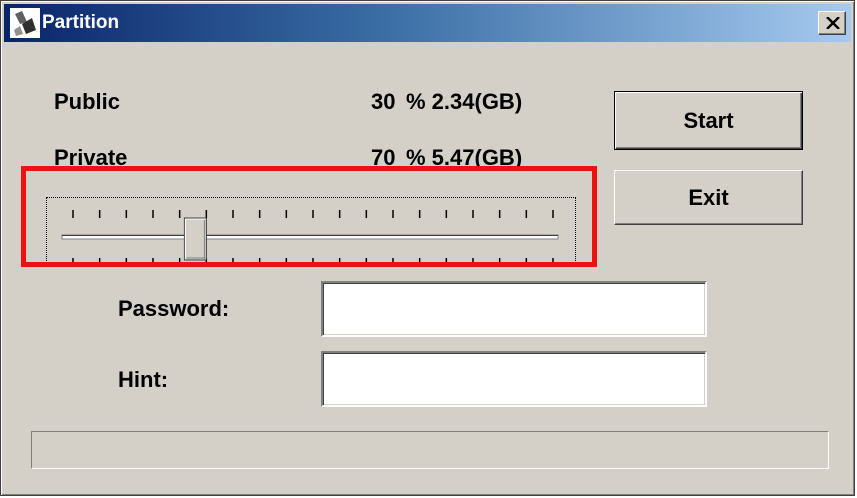 This screenshot has height=498, width=857. Describe the element at coordinates (708, 120) in the screenshot. I see `start-button: Start` at that location.